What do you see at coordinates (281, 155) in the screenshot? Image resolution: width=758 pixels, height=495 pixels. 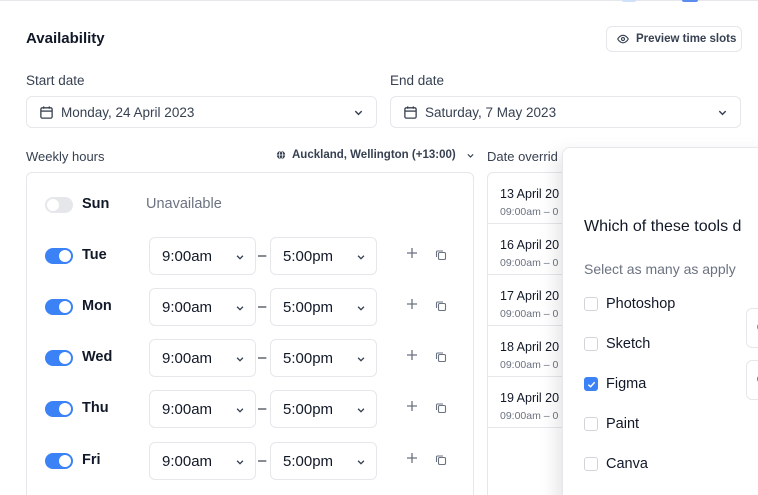 I see `globe-icon` at bounding box center [281, 155].